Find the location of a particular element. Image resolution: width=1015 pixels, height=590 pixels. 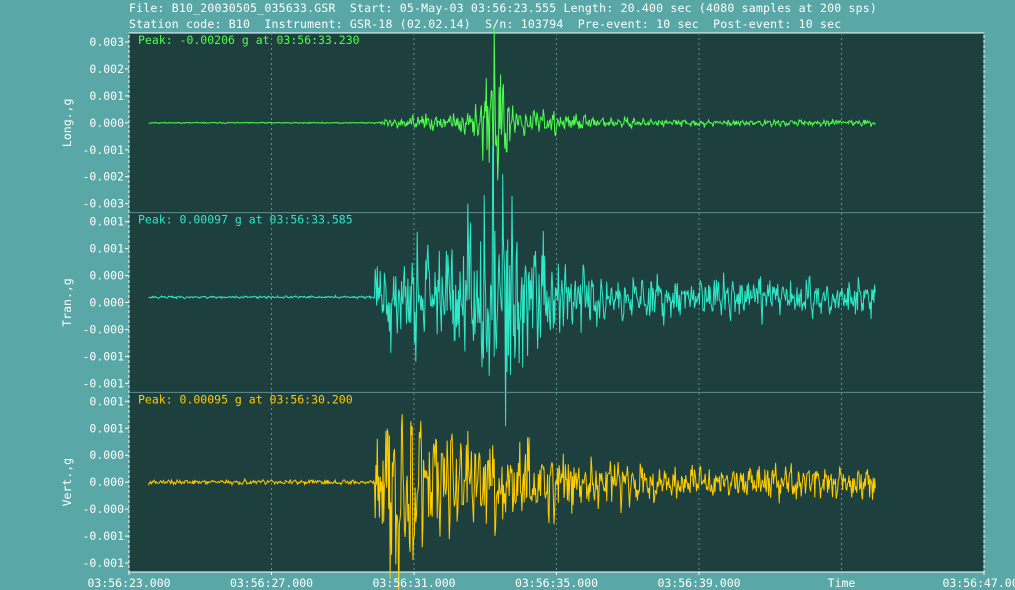

tran-peak-label: Peak: 0.00097 g at 03:56:33.585 is located at coordinates (245, 220).